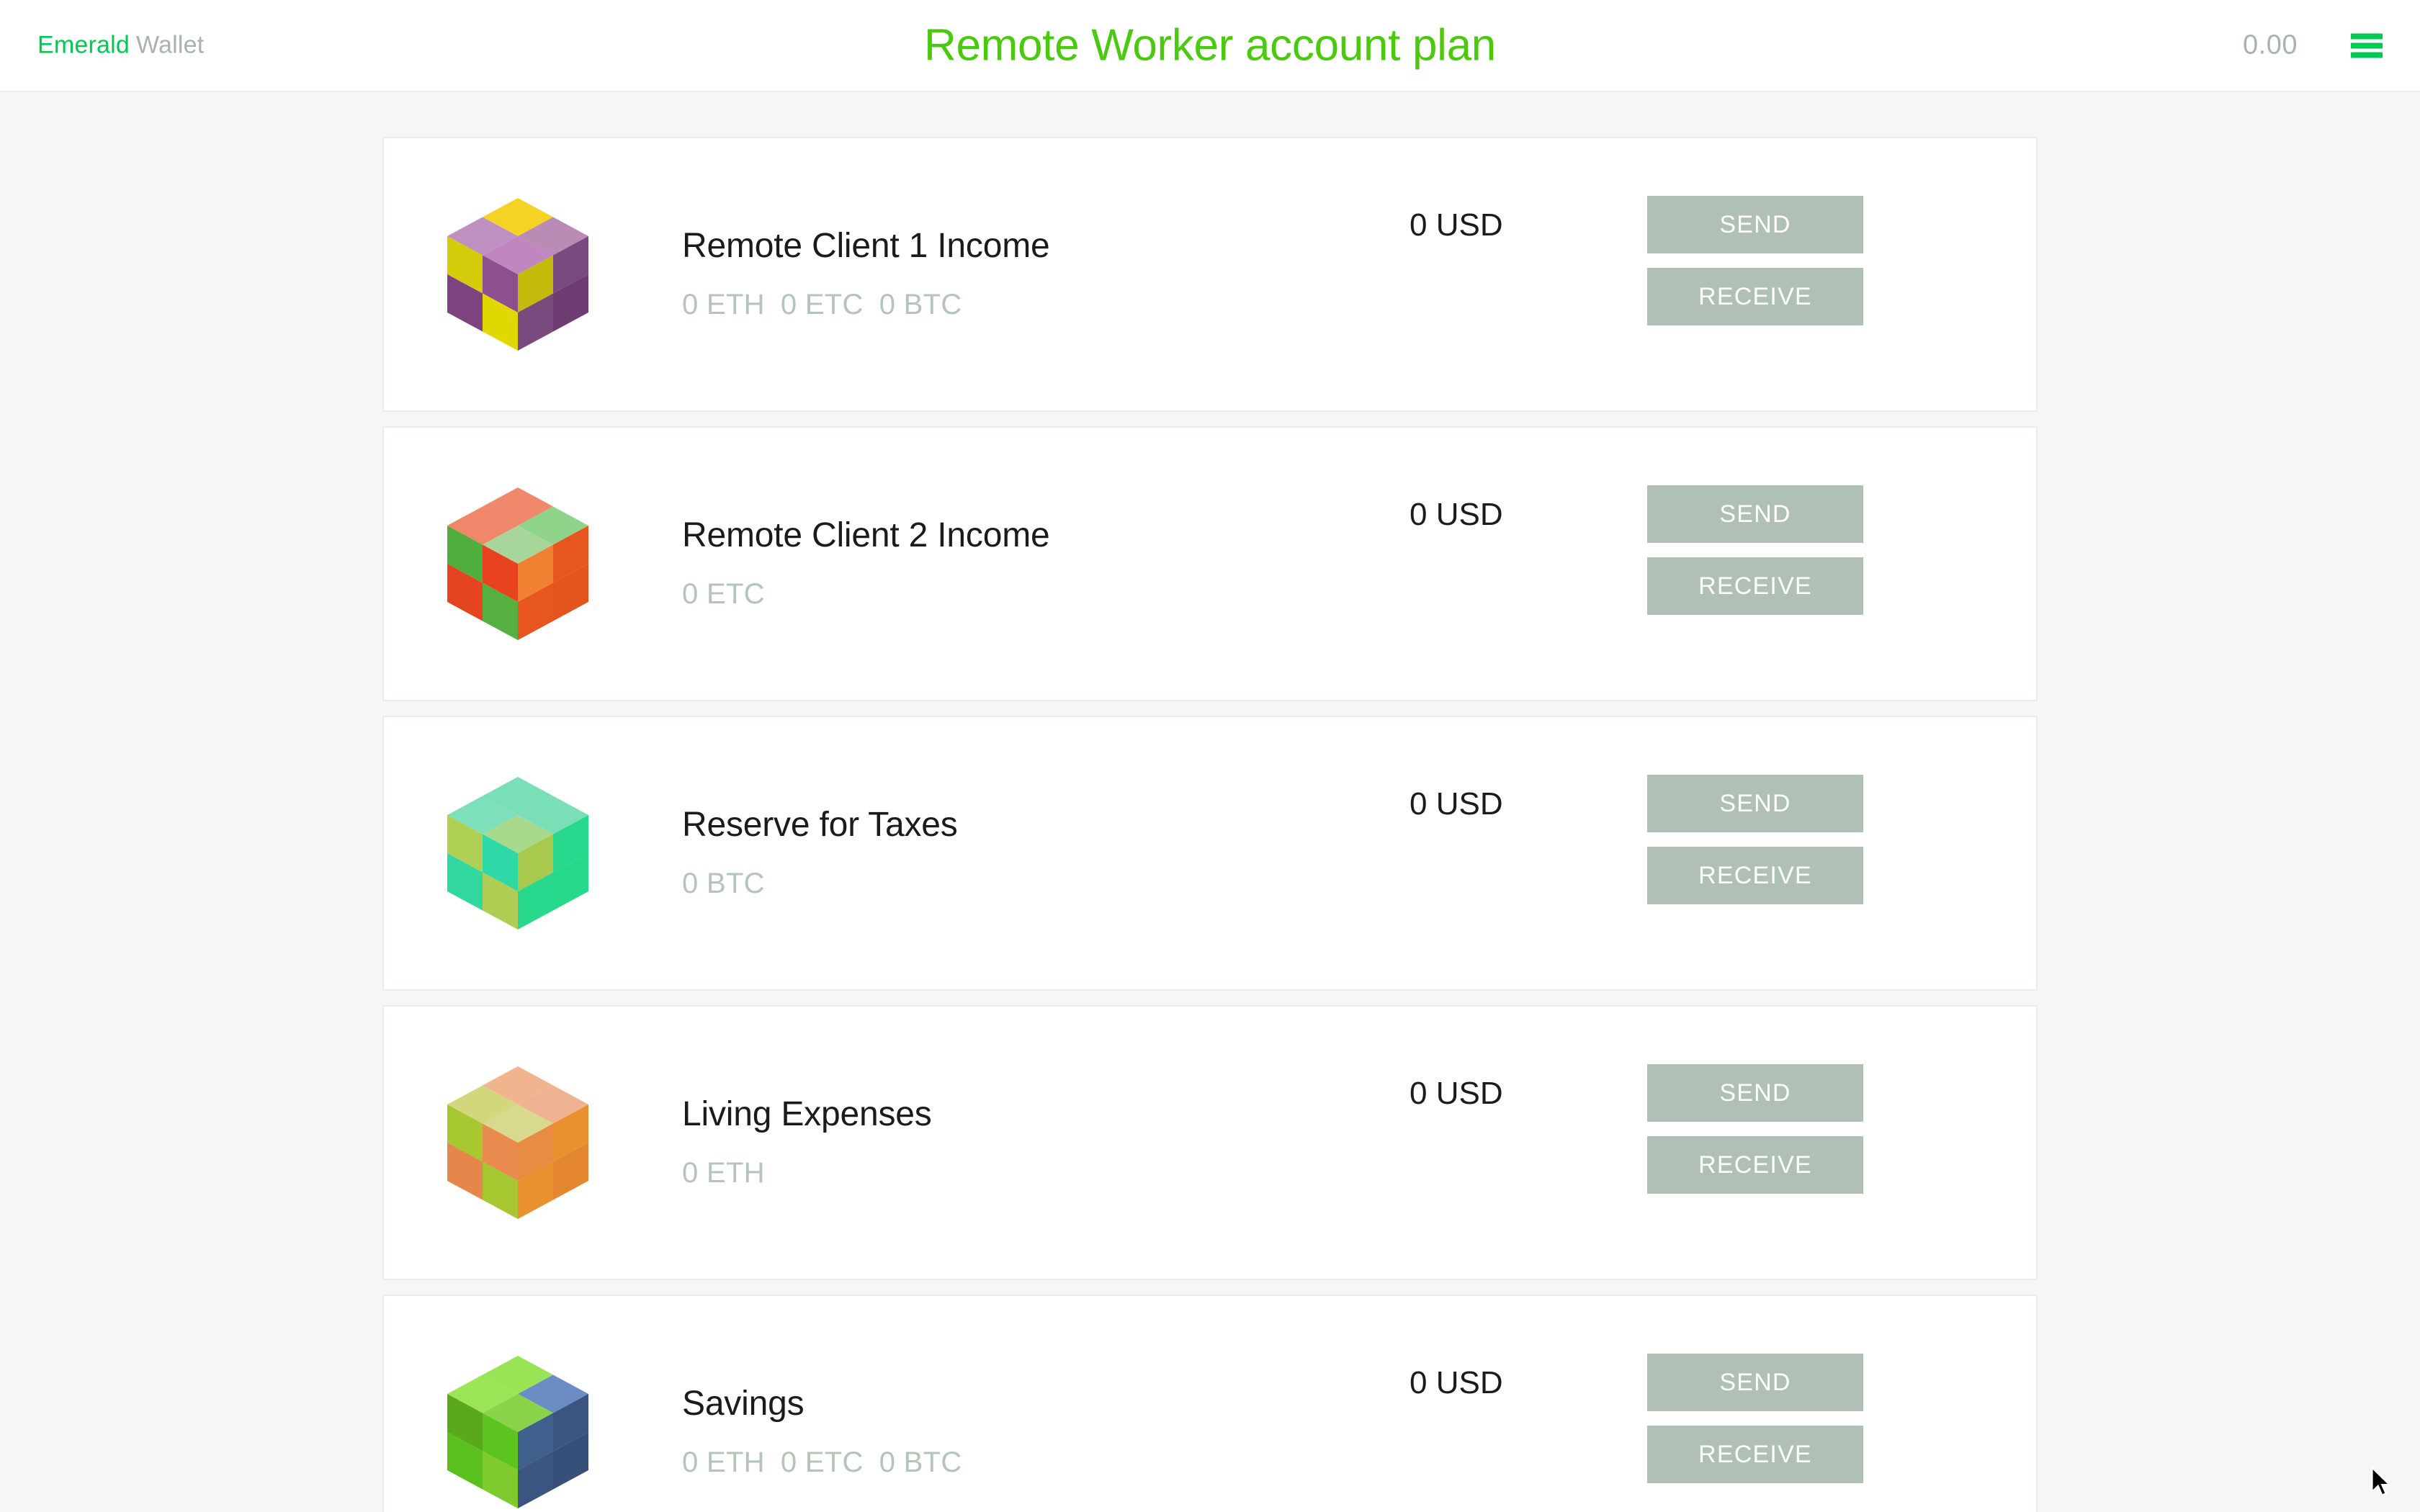  I want to click on account-info: Reserve for Taxes 0 BTC, so click(1002, 853).